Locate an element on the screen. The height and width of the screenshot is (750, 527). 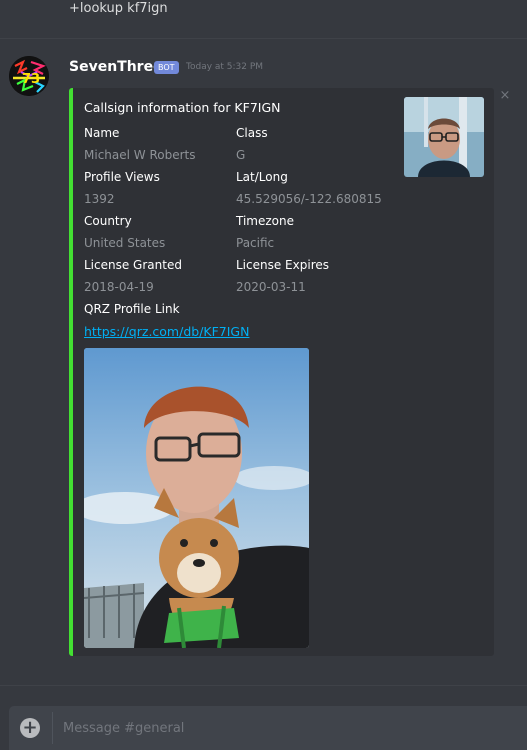
bot-avatar: 73 is located at coordinates (29, 76).